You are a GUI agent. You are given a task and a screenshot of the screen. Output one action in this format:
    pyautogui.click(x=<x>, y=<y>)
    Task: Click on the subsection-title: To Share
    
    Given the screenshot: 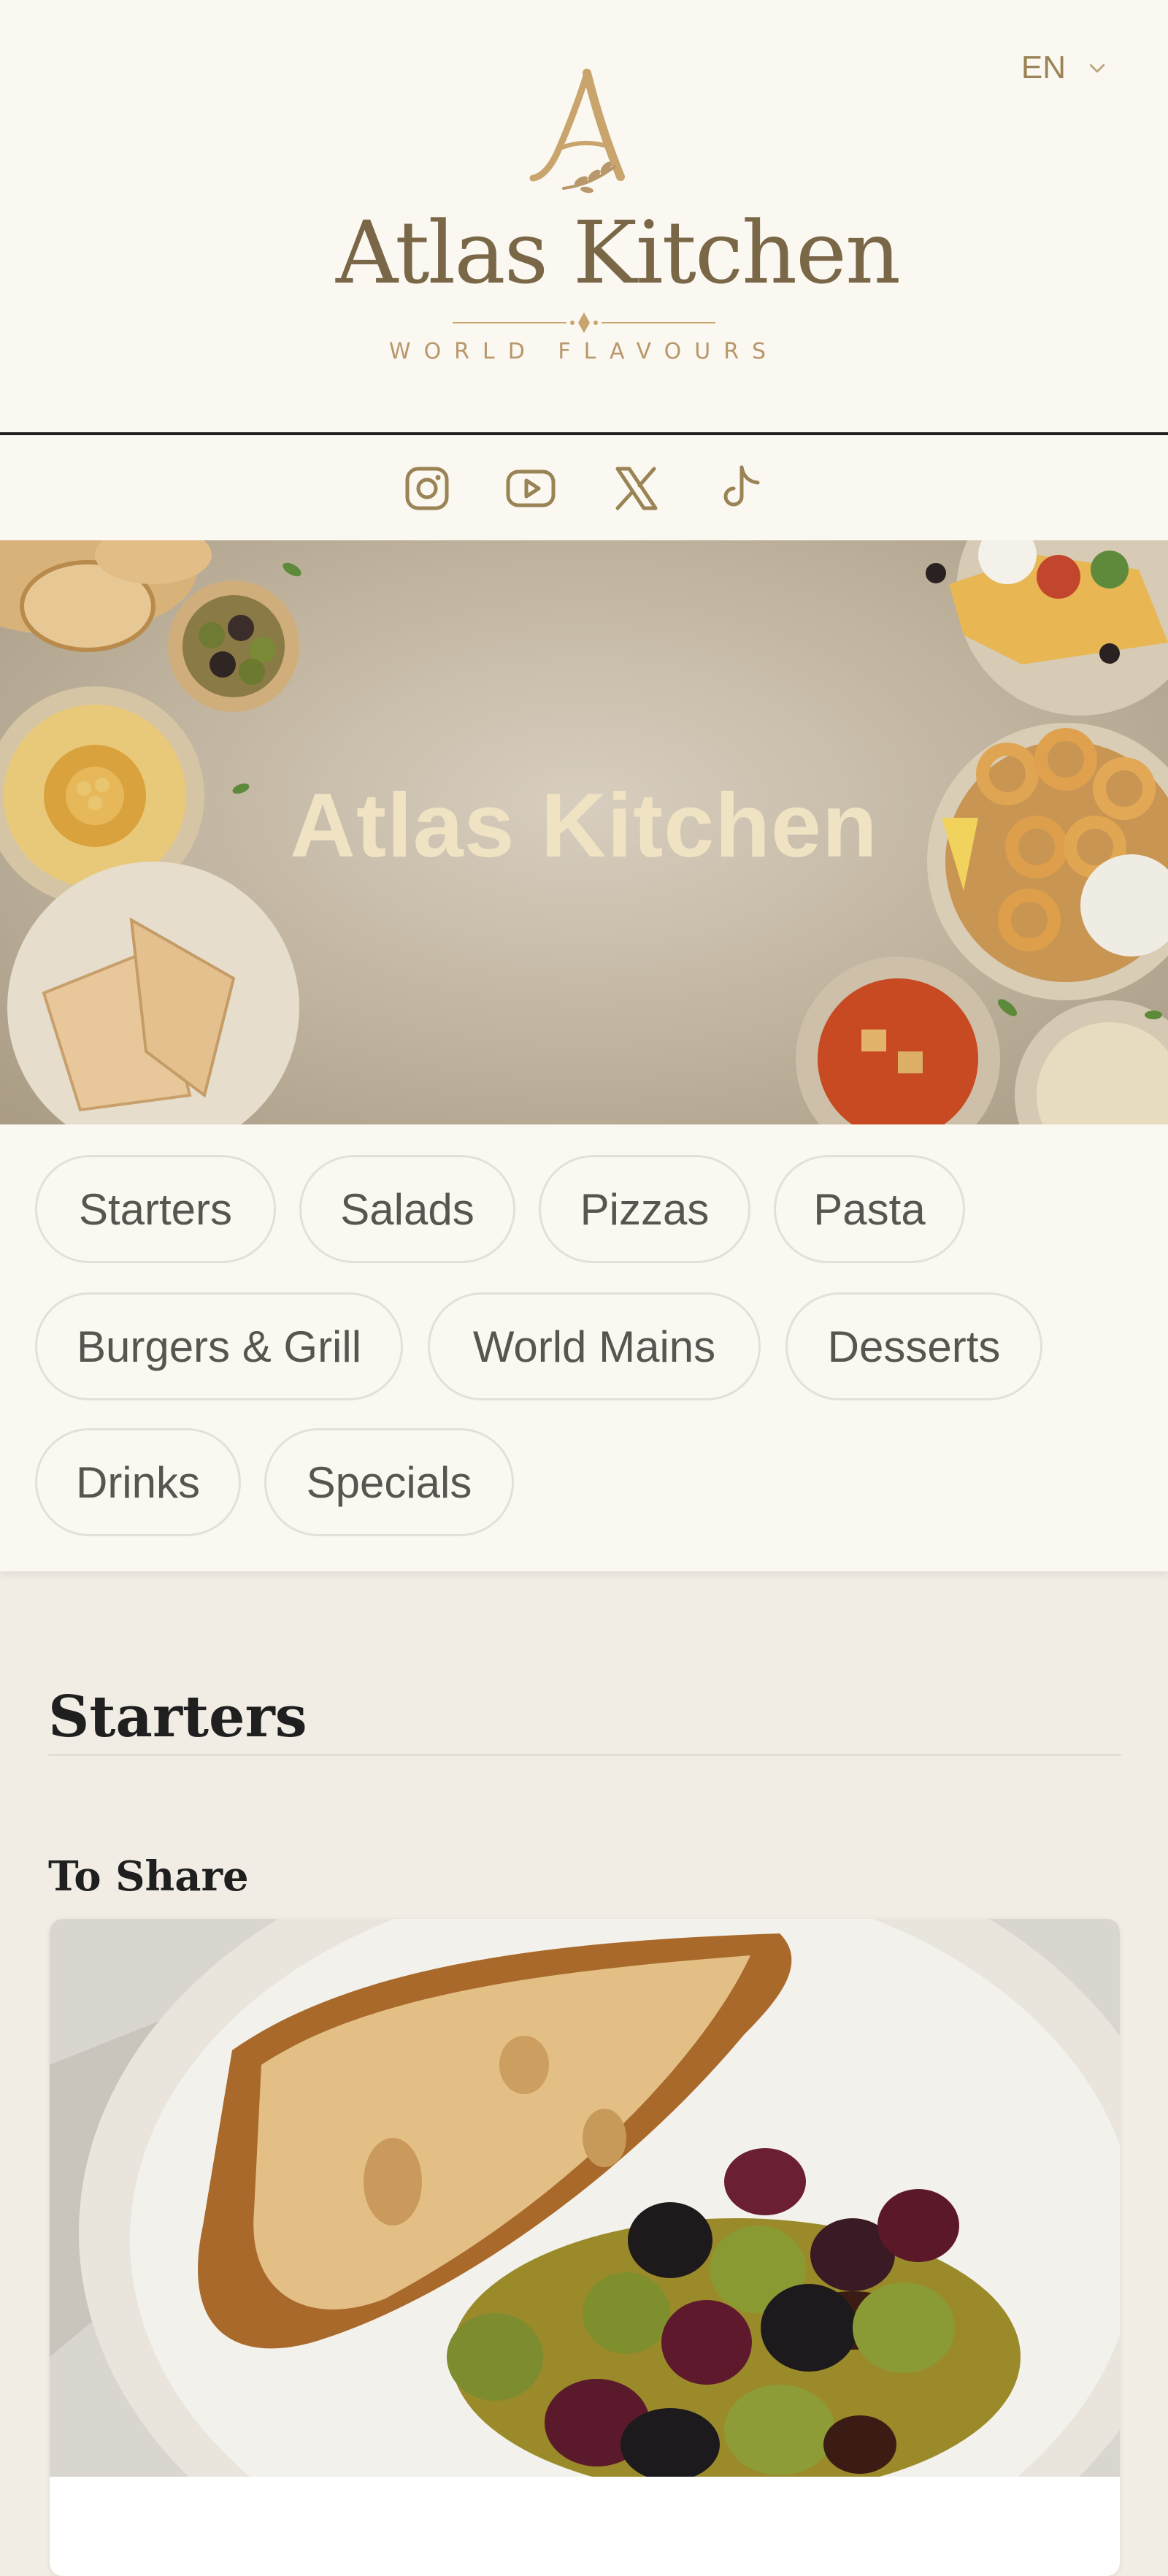 What is the action you would take?
    pyautogui.click(x=148, y=1877)
    